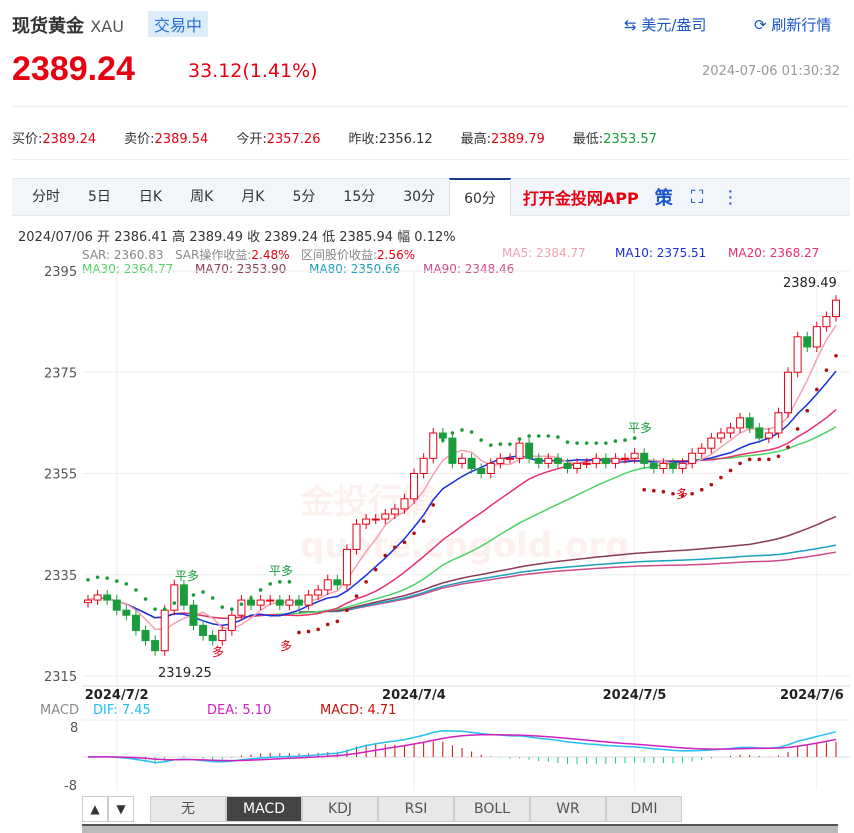 This screenshot has width=854, height=833. What do you see at coordinates (188, 809) in the screenshot?
I see `indicator-tab-无: 无` at bounding box center [188, 809].